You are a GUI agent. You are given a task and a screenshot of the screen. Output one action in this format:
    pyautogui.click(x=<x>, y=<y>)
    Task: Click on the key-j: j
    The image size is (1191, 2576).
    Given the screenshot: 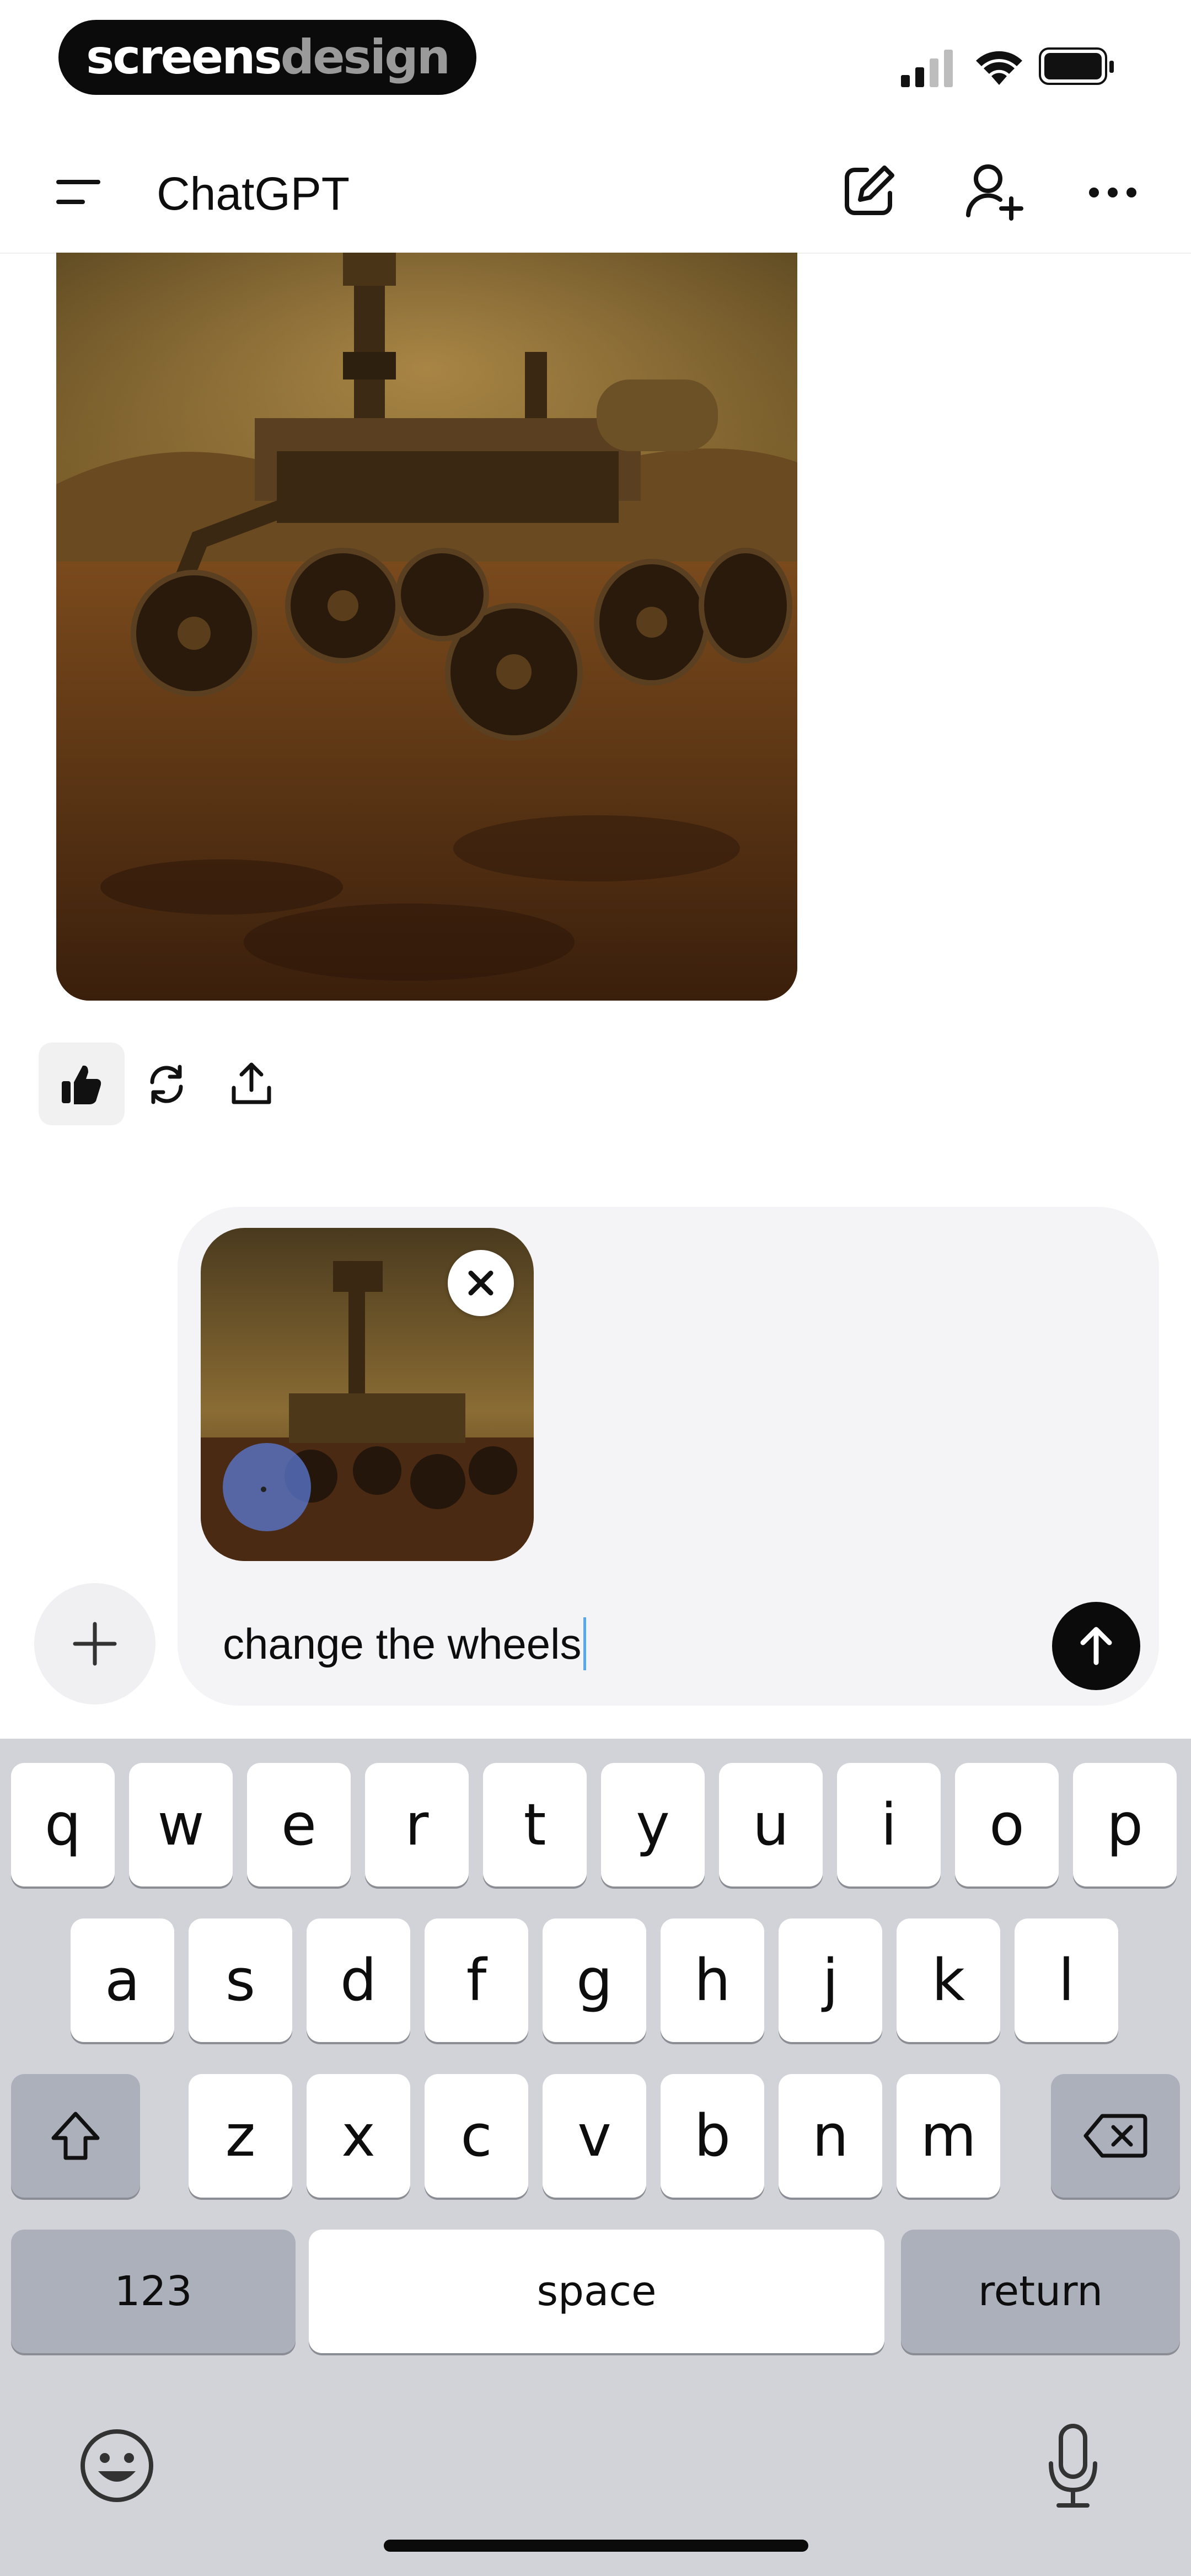 What is the action you would take?
    pyautogui.click(x=830, y=1980)
    